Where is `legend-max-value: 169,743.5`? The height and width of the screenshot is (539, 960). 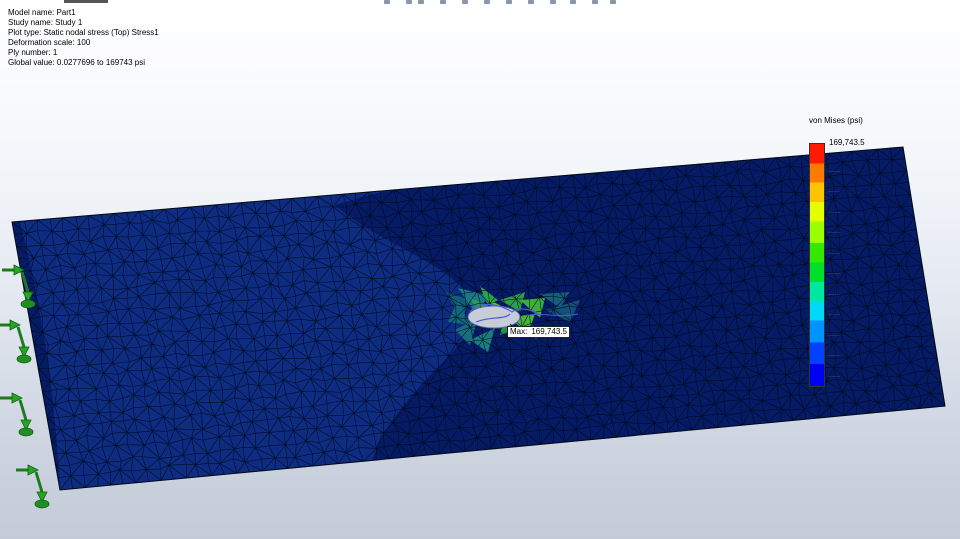 legend-max-value: 169,743.5 is located at coordinates (847, 142).